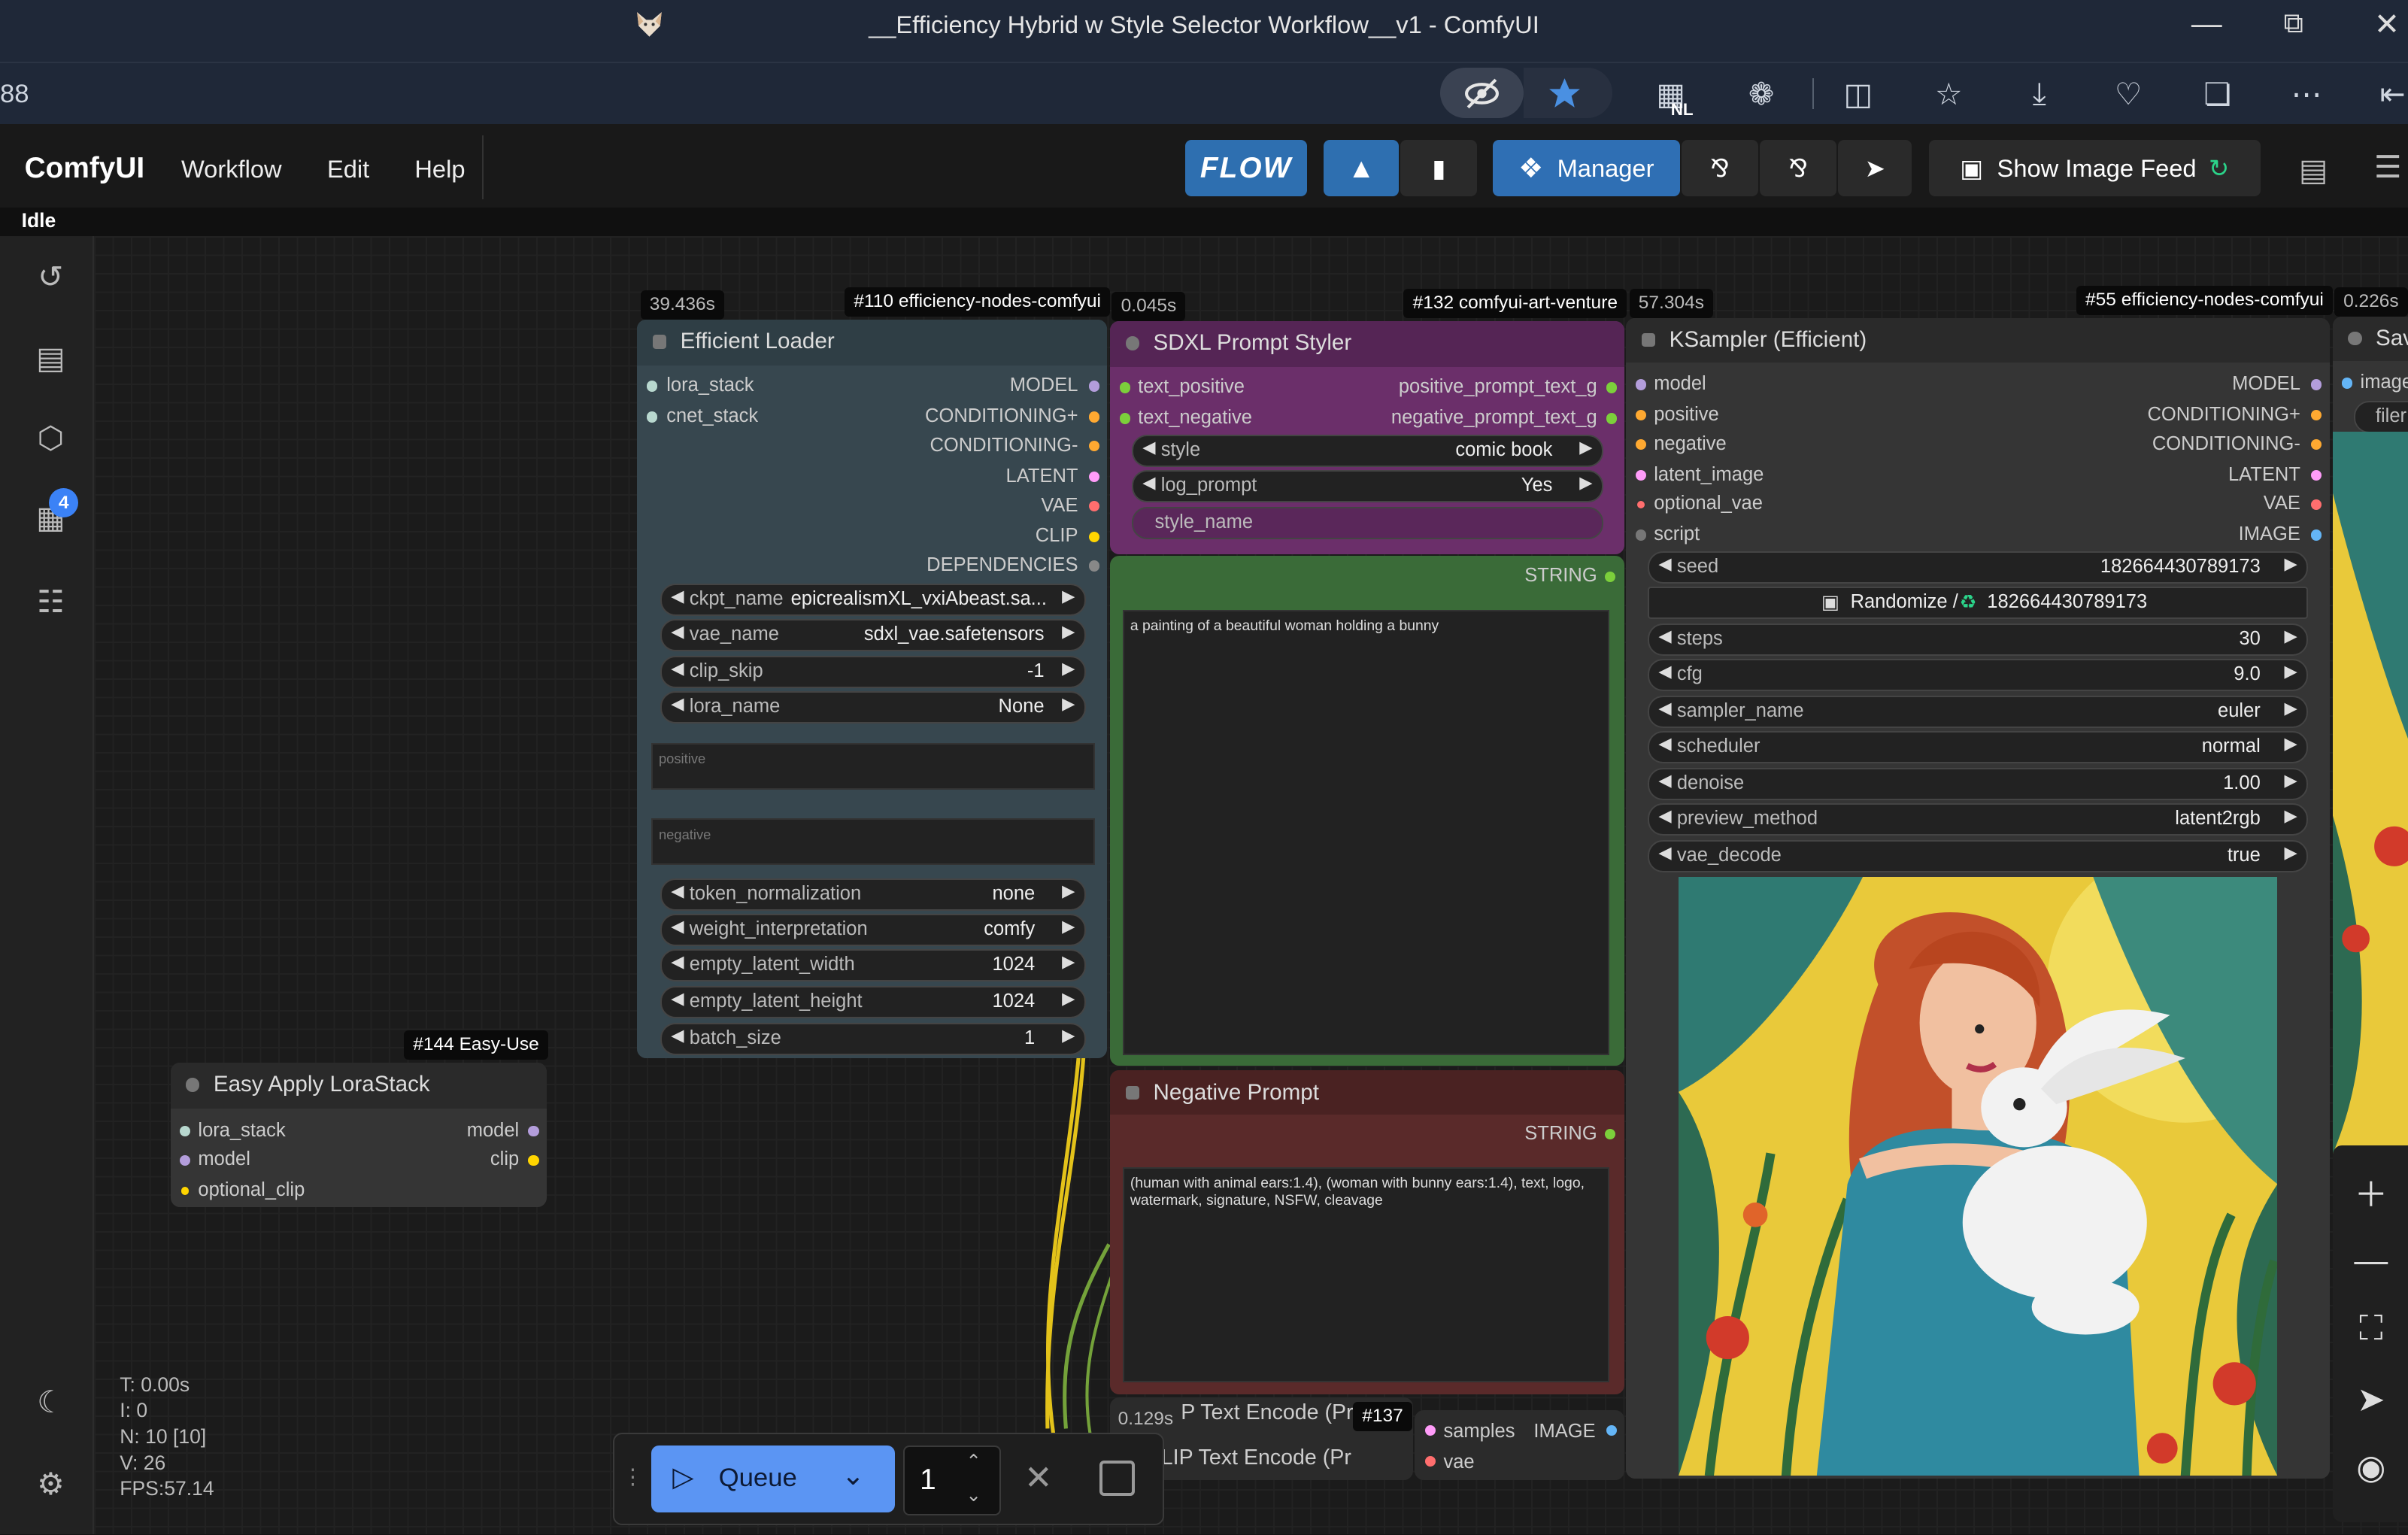 This screenshot has height=1535, width=2408. Describe the element at coordinates (1246, 168) in the screenshot. I see `flow-button: FLOW` at that location.